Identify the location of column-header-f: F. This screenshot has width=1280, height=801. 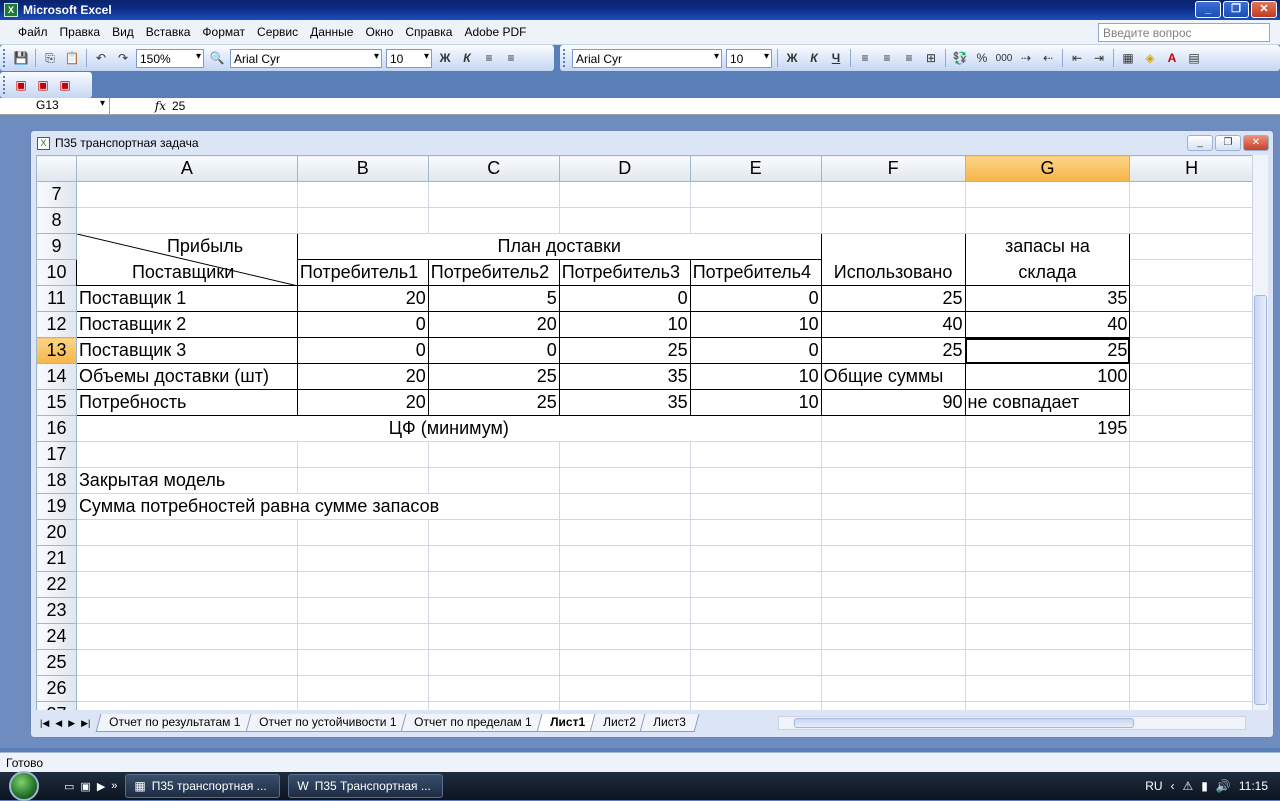
(893, 168).